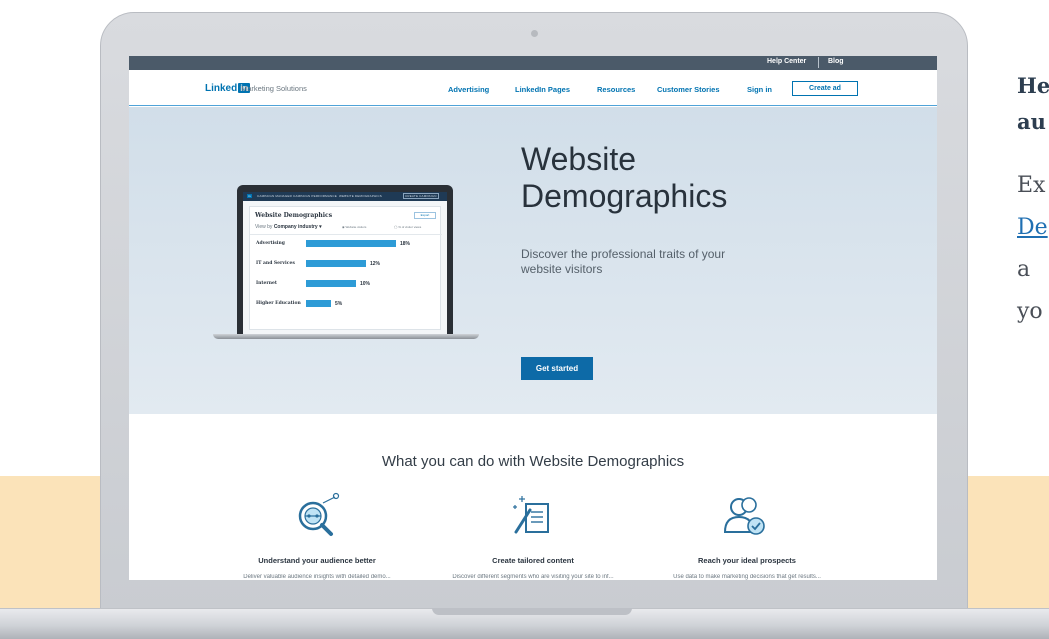  Describe the element at coordinates (375, 264) in the screenshot. I see `mockup-bar-value: 12%` at that location.